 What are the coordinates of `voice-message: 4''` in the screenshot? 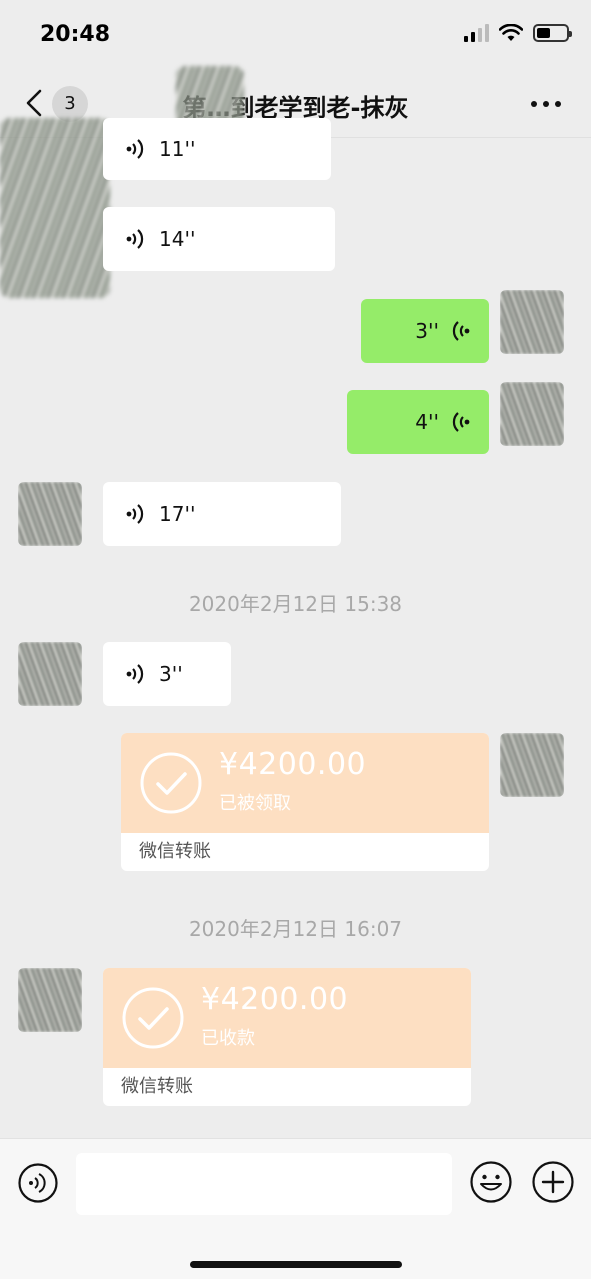 It's located at (418, 422).